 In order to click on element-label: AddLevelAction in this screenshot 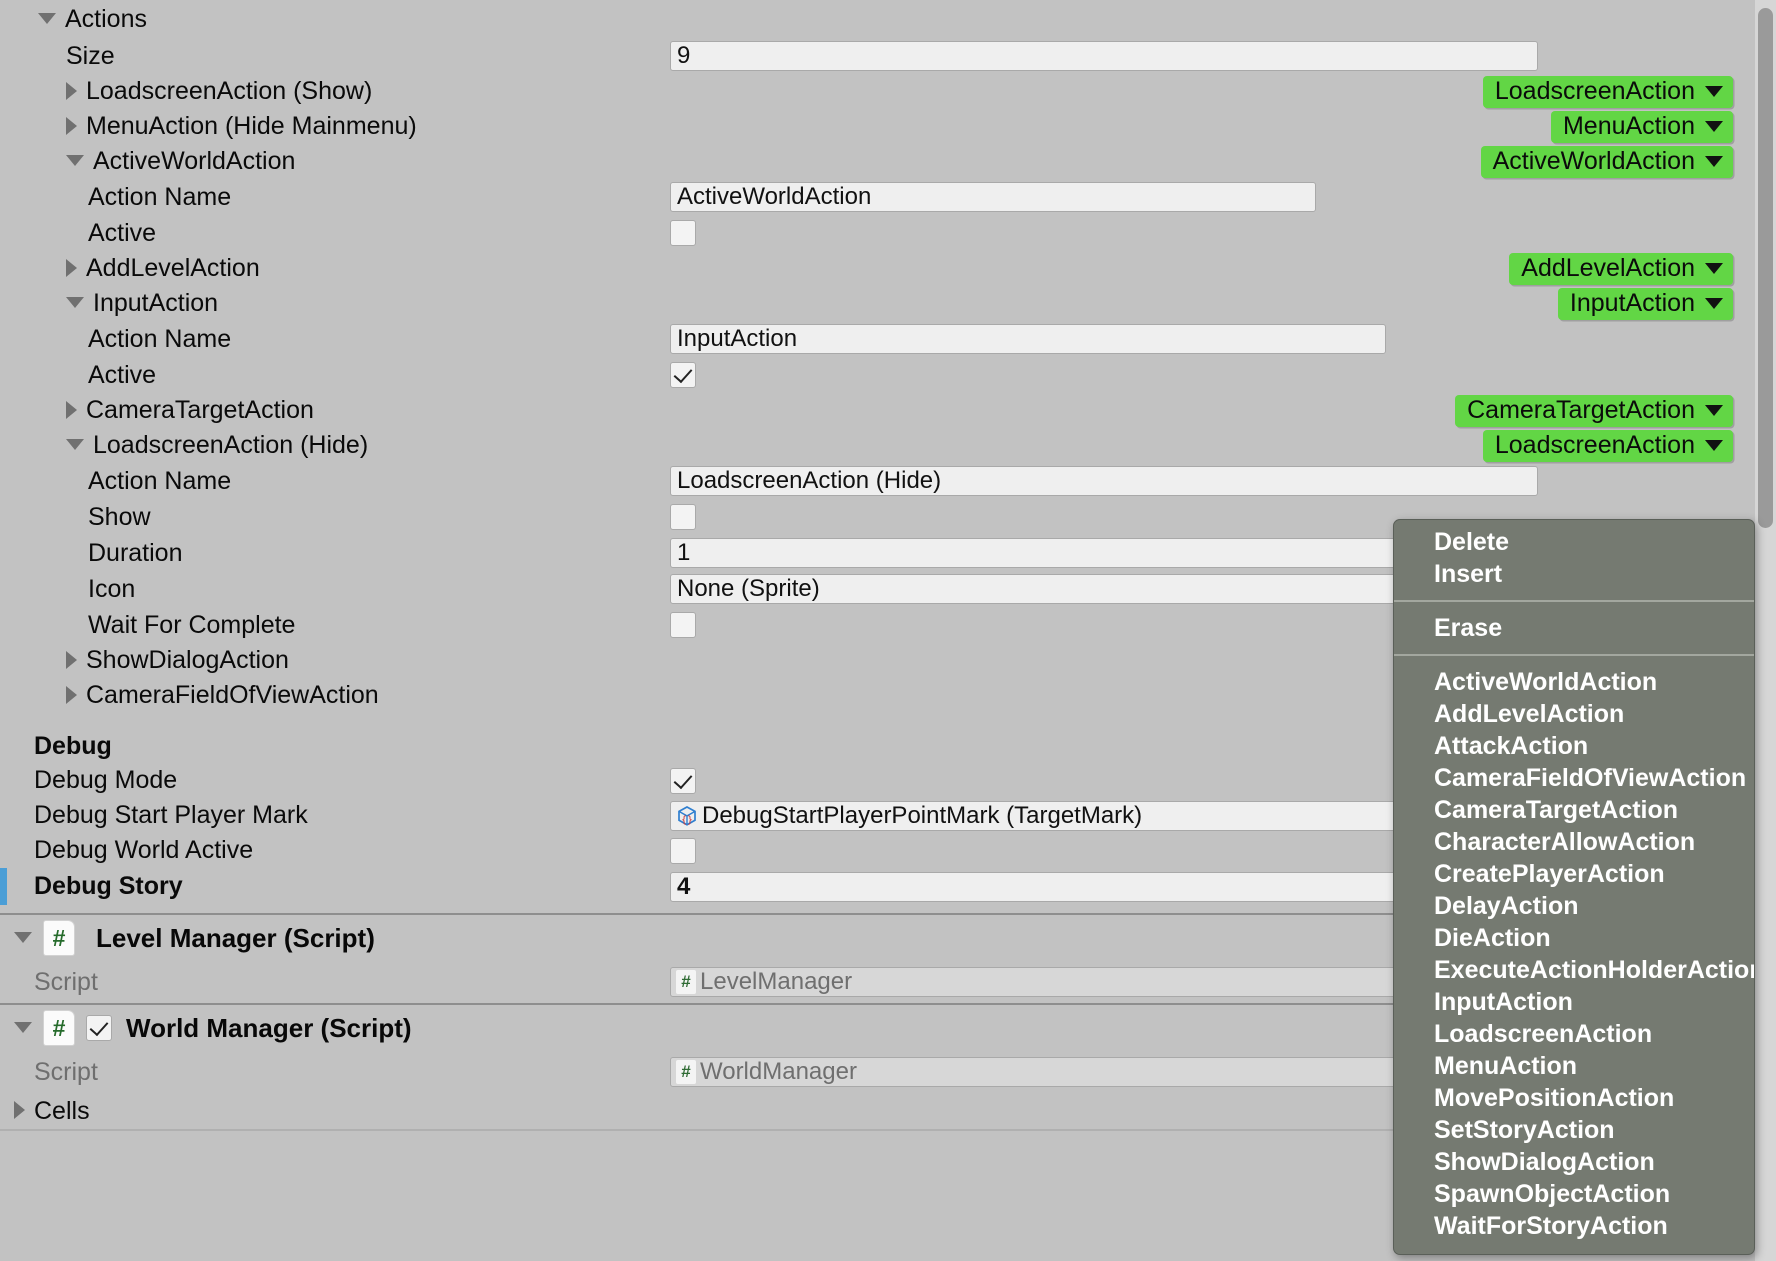, I will do `click(173, 268)`.